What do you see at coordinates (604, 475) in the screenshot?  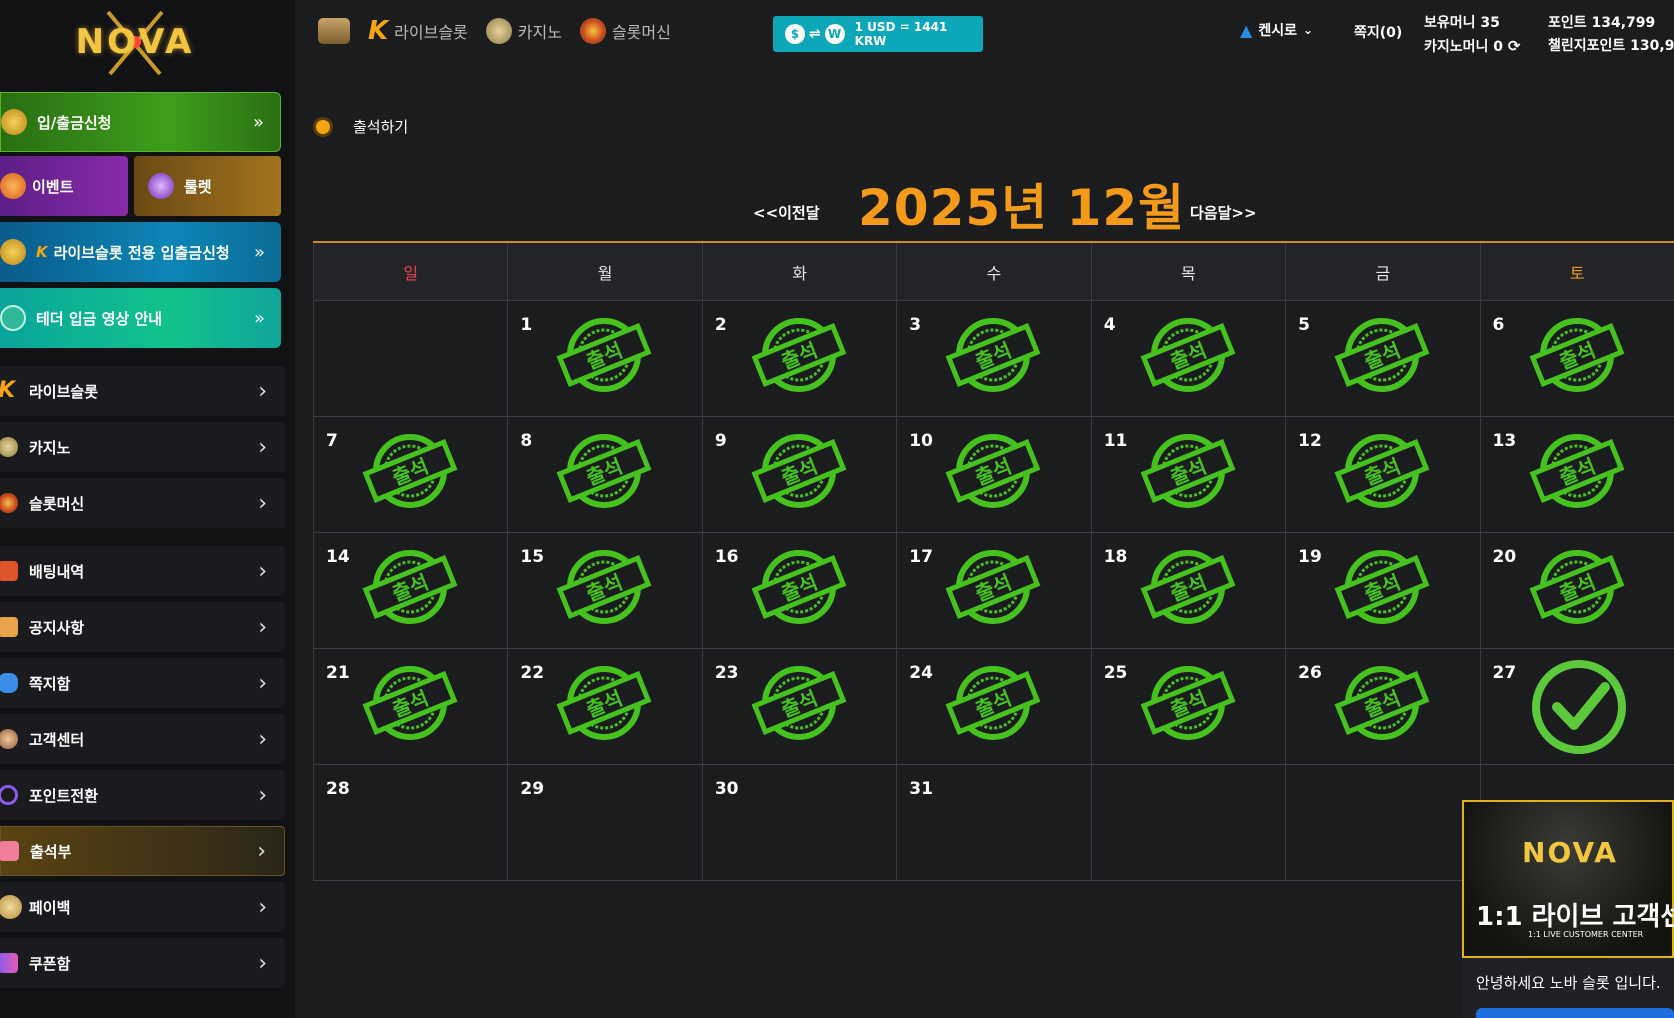 I see `calendar-day-cell: 8 출석` at bounding box center [604, 475].